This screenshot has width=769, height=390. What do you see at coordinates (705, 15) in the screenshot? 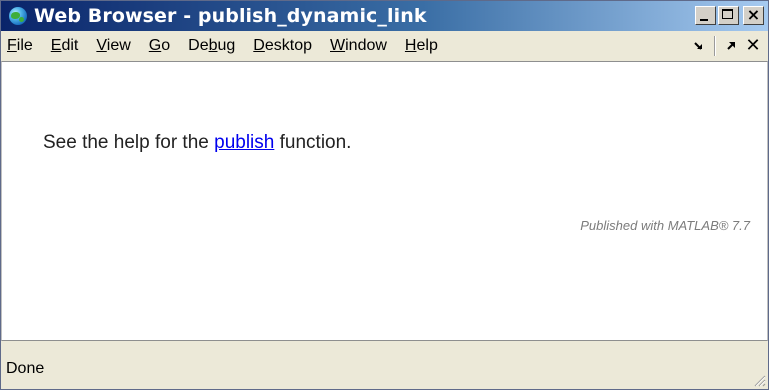
I see `minimize-button` at bounding box center [705, 15].